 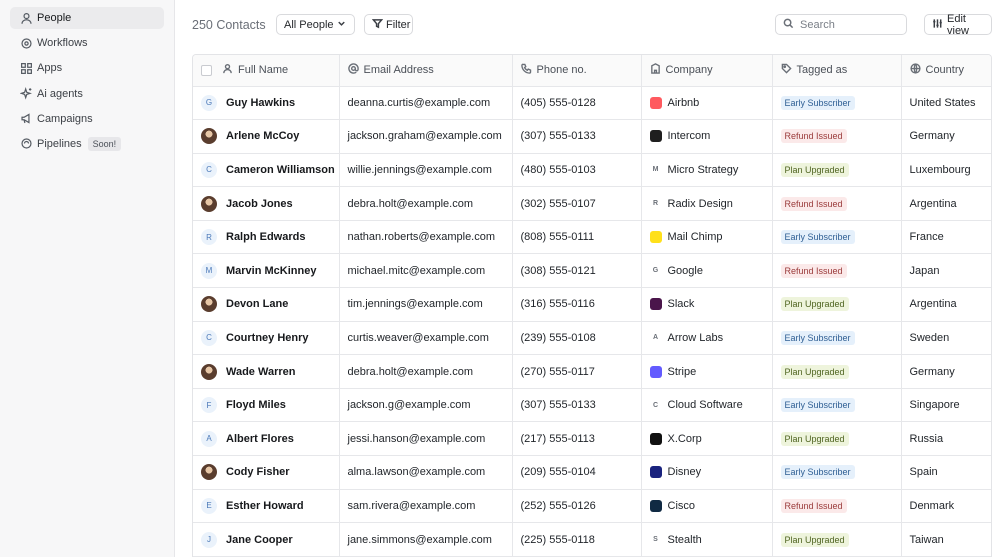 I want to click on contact-name: Courtney Henry, so click(x=267, y=338).